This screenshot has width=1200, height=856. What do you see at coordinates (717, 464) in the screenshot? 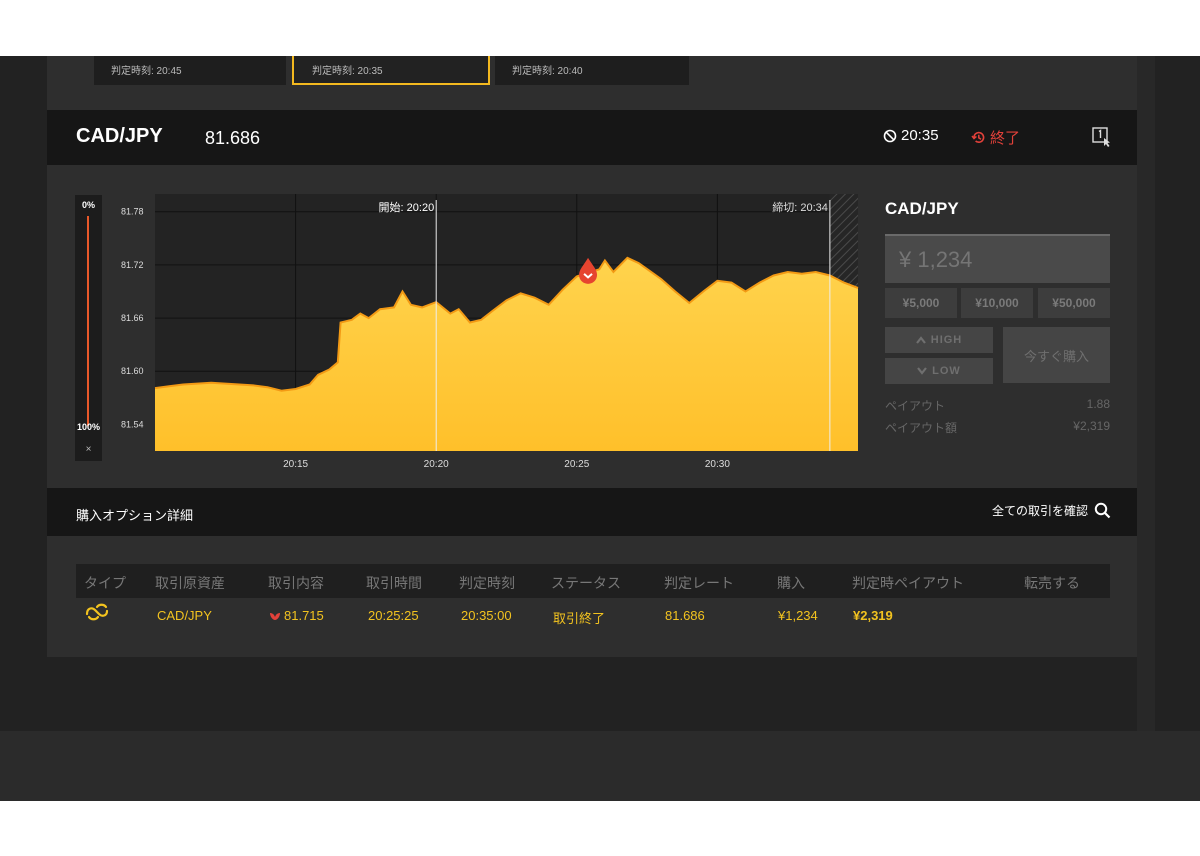
I see `x-tick-label: 20:30` at bounding box center [717, 464].